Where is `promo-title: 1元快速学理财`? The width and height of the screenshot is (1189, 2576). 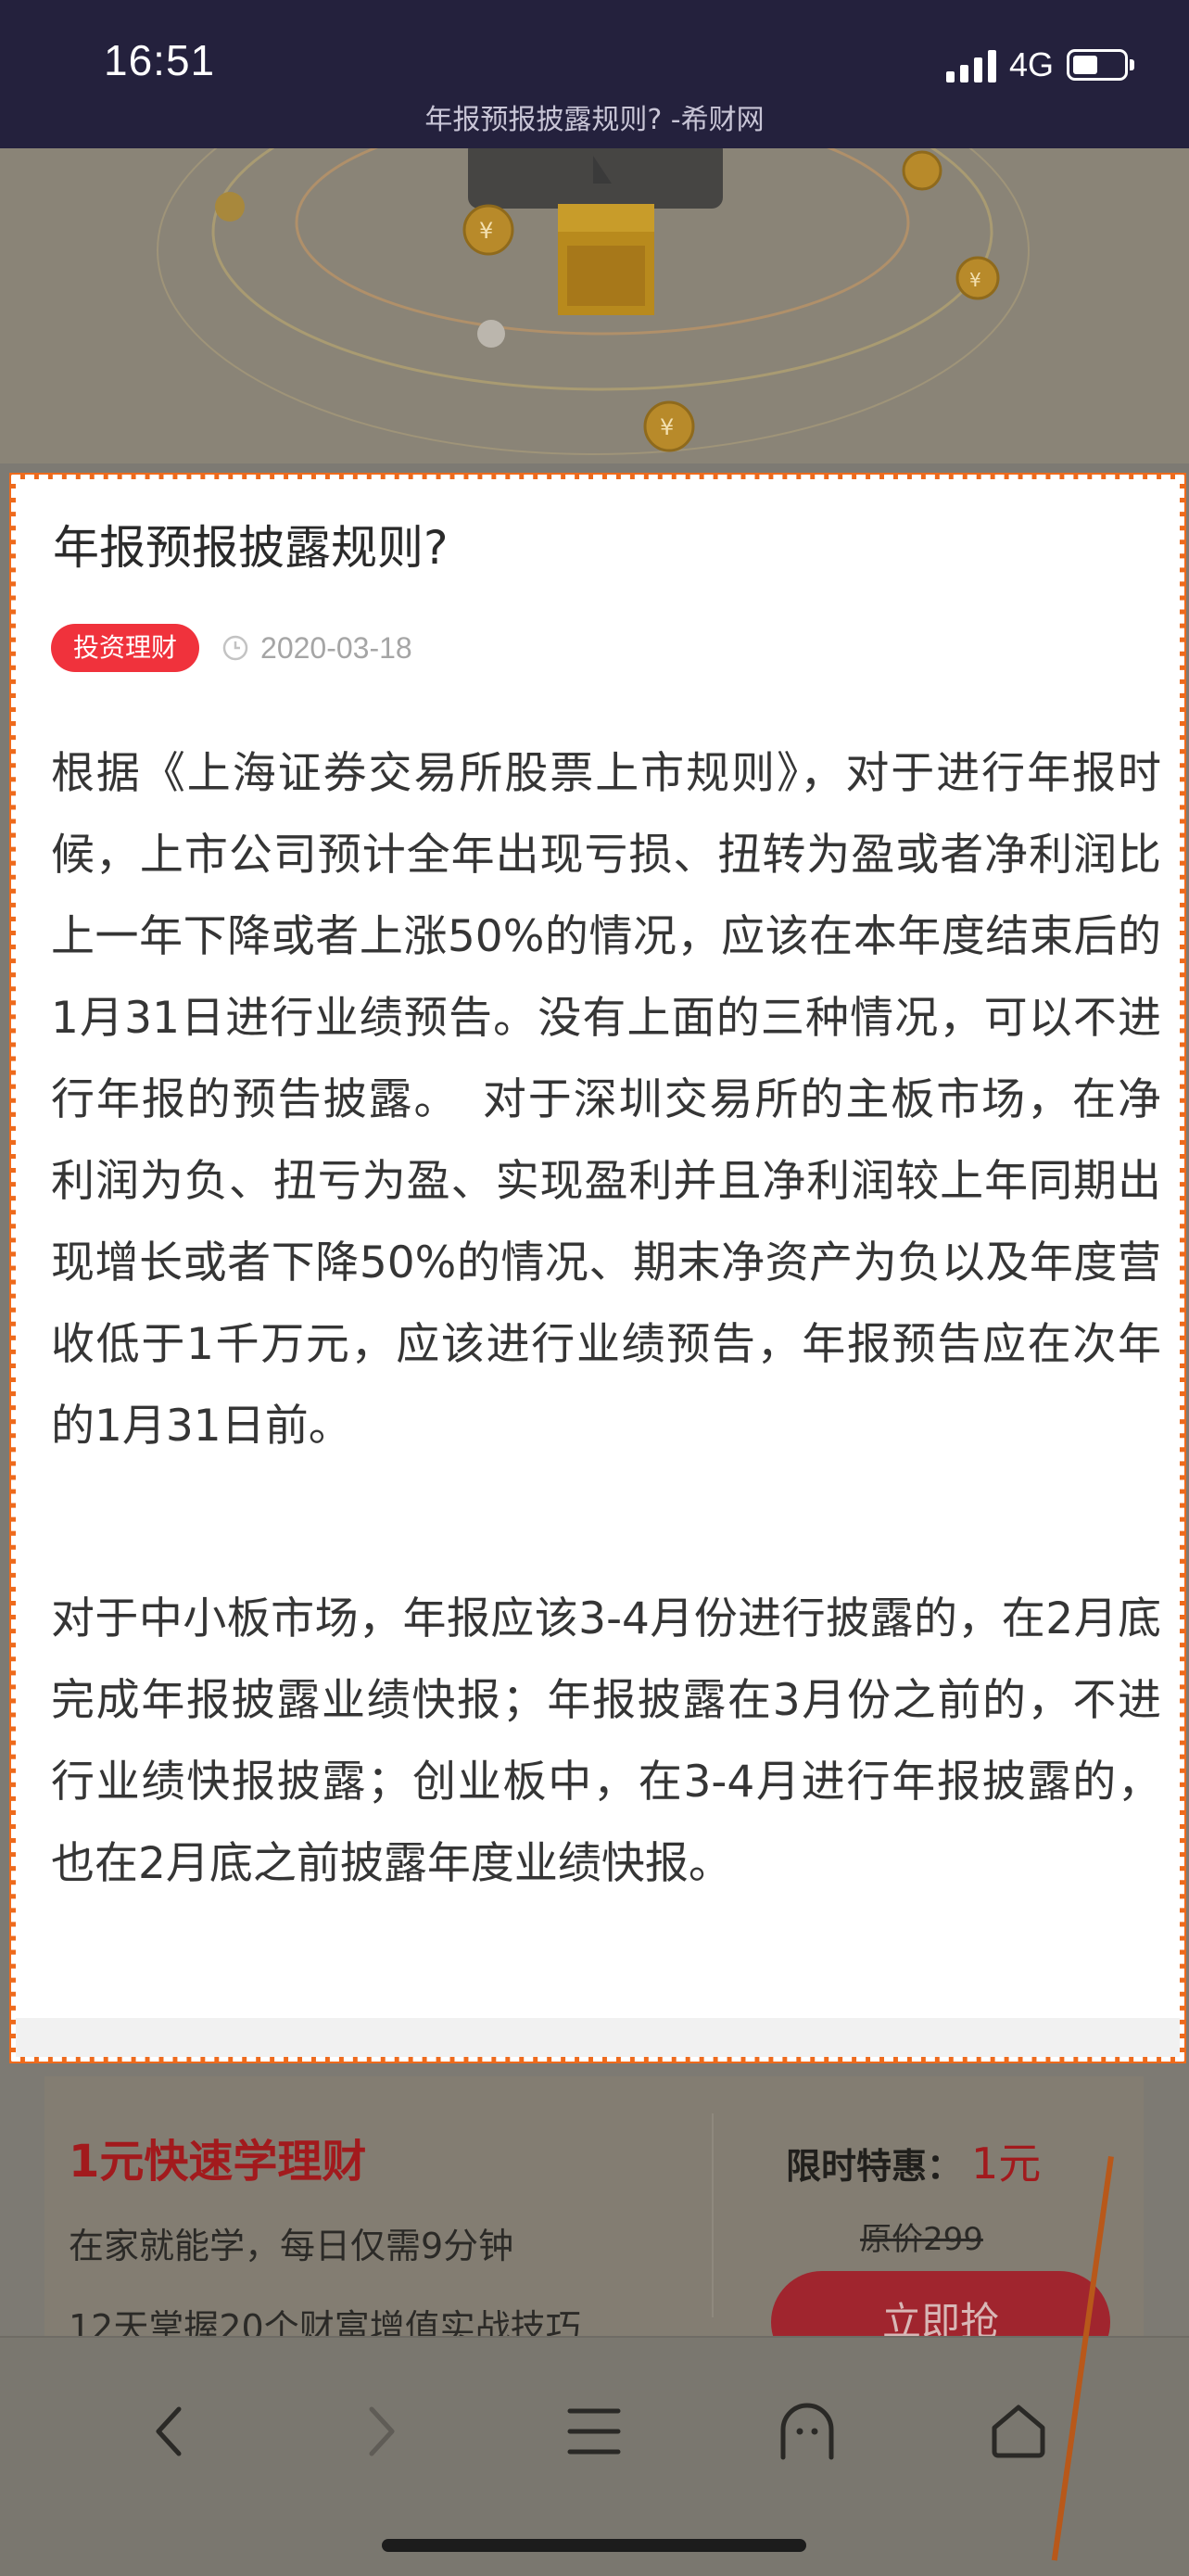
promo-title: 1元快速学理财 is located at coordinates (218, 2162).